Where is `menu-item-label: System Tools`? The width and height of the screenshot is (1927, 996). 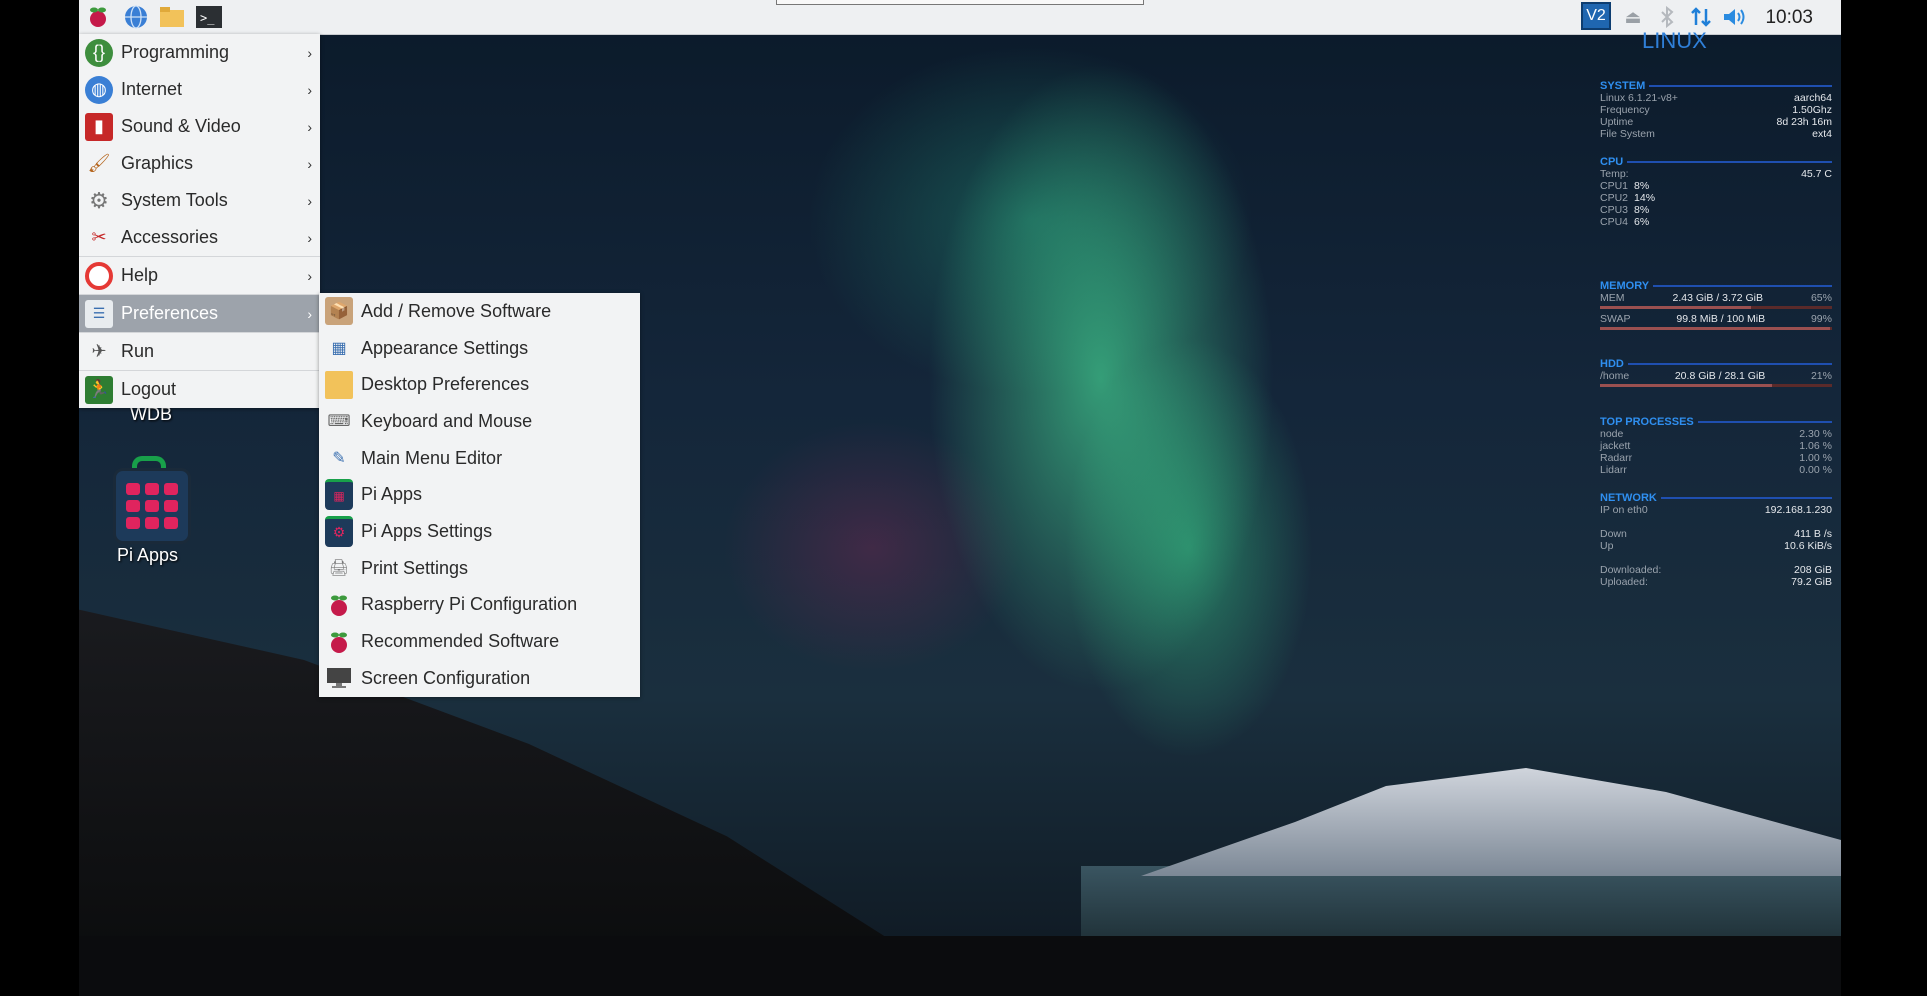
menu-item-label: System Tools is located at coordinates (174, 200).